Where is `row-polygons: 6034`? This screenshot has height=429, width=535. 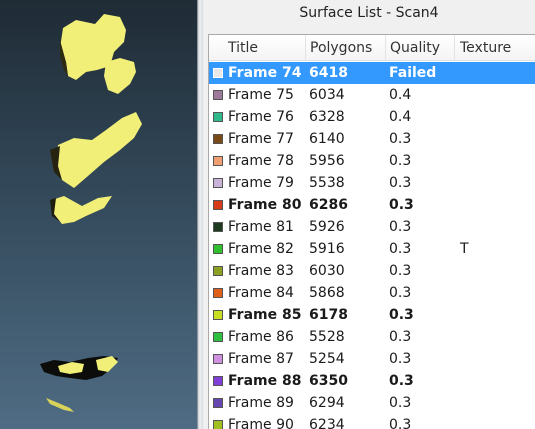 row-polygons: 6034 is located at coordinates (327, 95).